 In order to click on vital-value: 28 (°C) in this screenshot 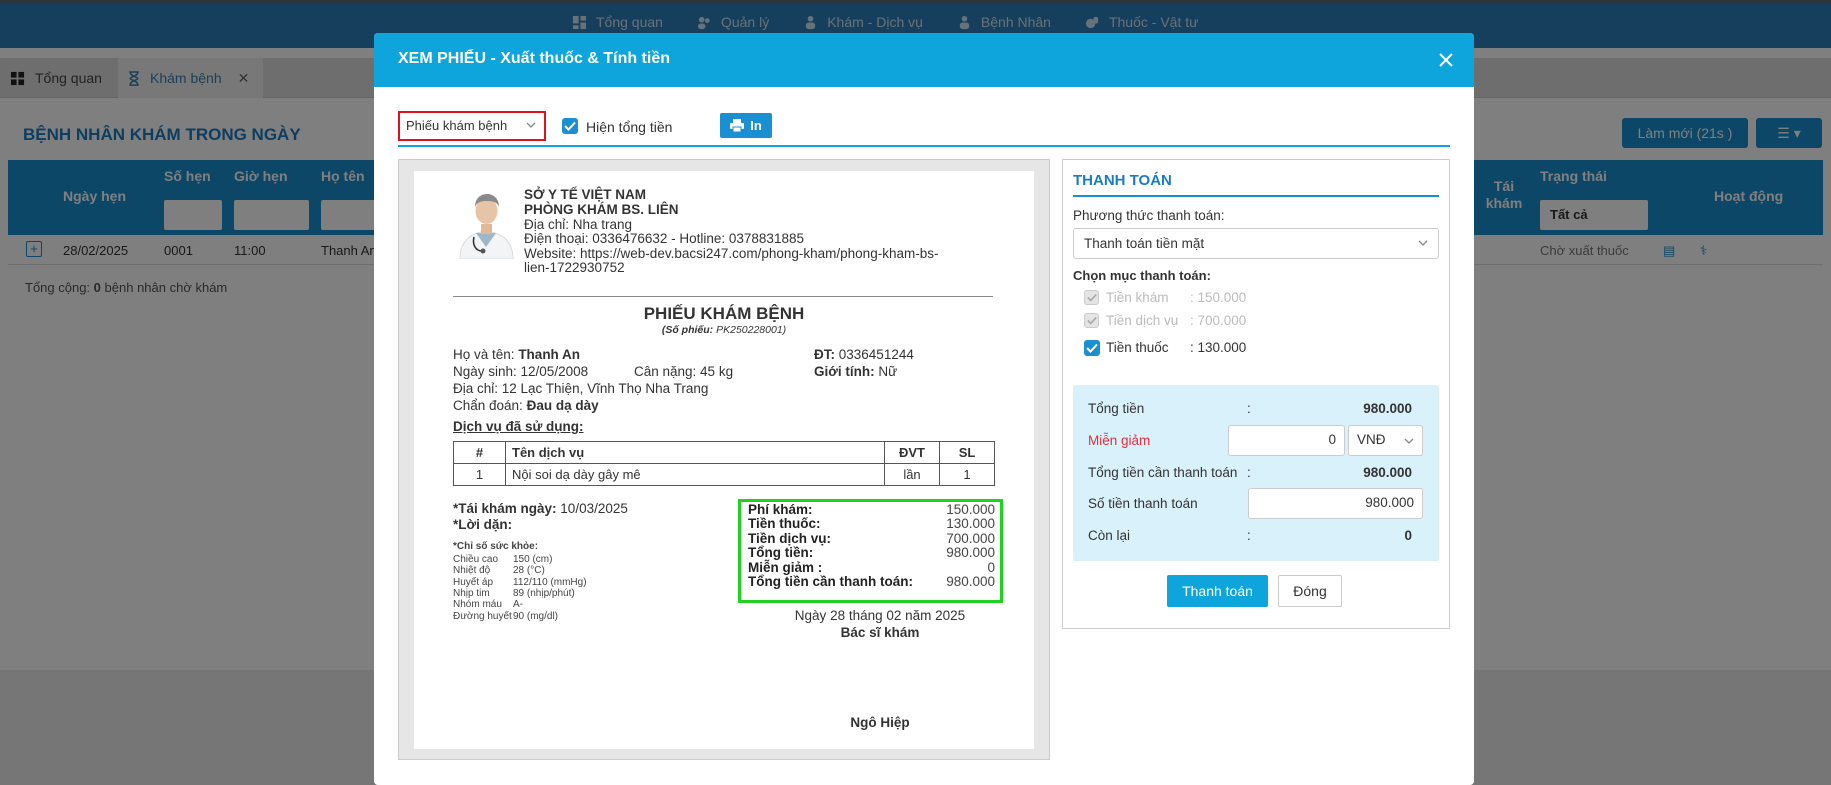, I will do `click(529, 571)`.